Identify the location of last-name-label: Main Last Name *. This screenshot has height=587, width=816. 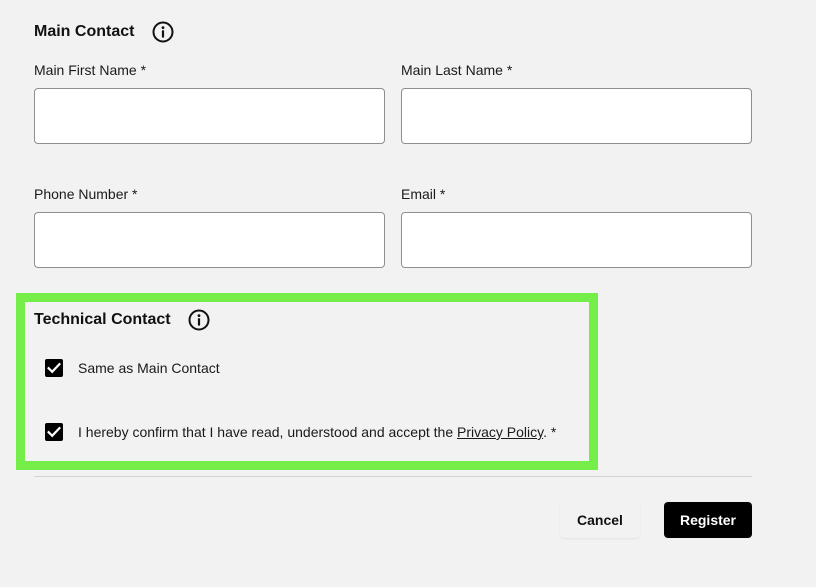
(457, 70).